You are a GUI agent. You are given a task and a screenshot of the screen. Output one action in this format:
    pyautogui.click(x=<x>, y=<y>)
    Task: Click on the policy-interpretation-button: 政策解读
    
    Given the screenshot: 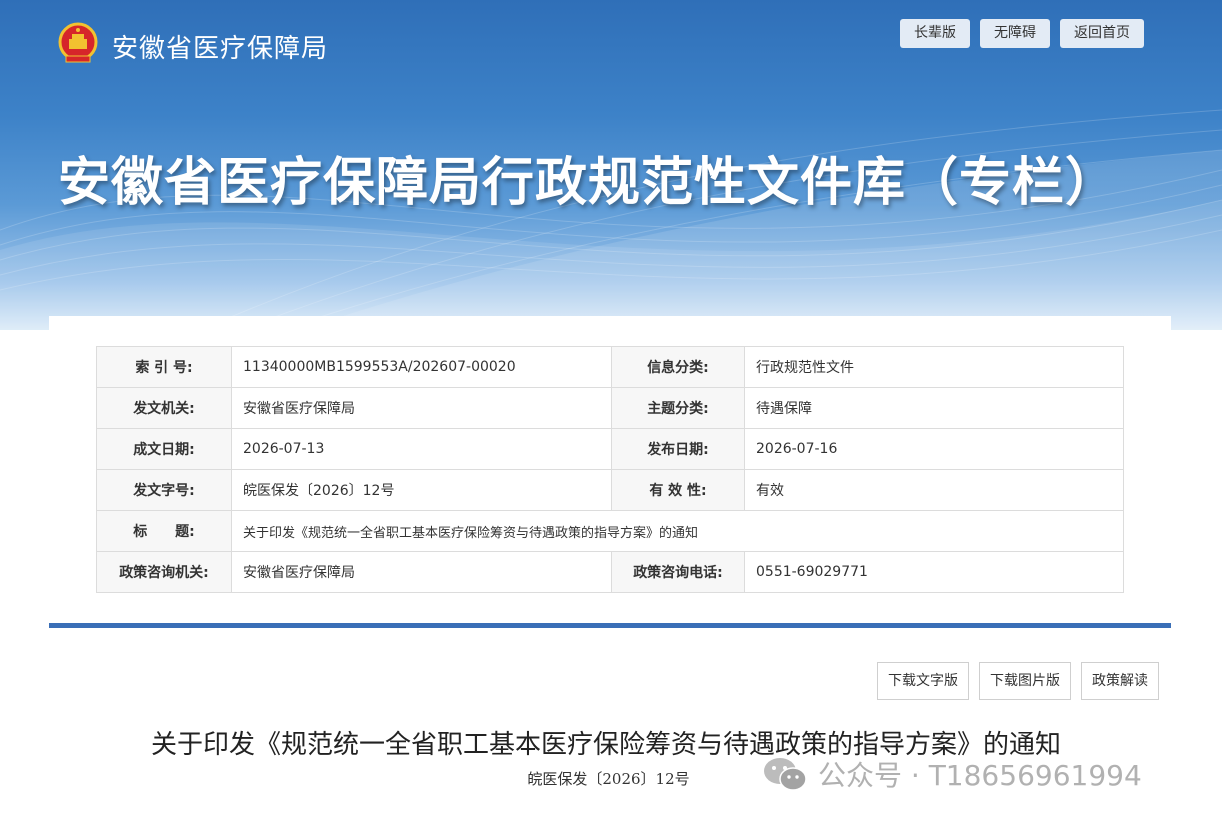 What is the action you would take?
    pyautogui.click(x=1120, y=681)
    